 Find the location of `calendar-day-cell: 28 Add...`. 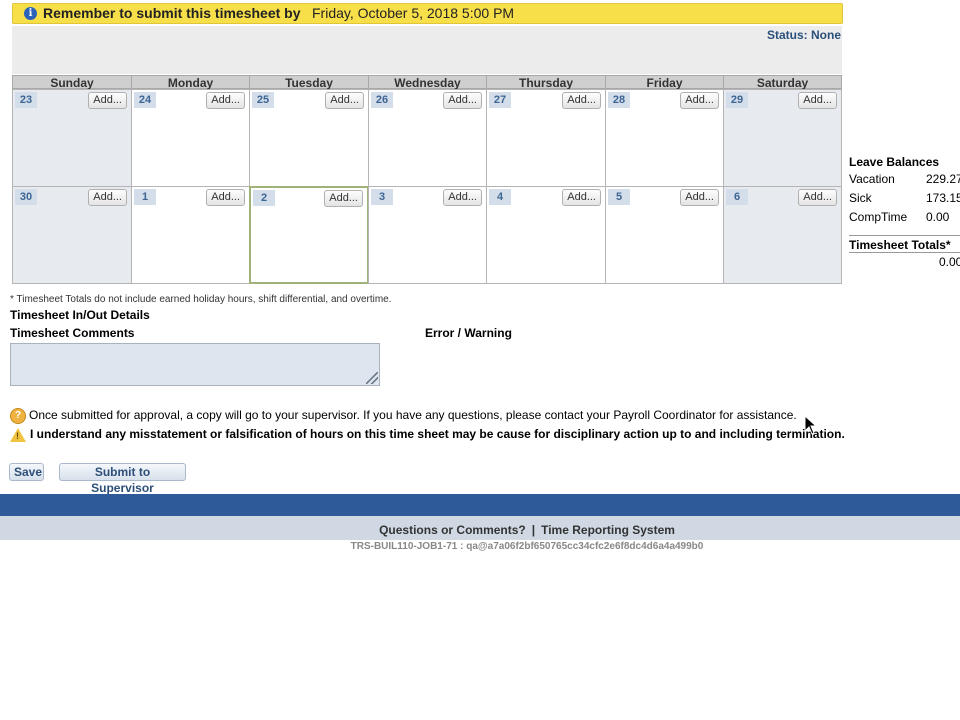

calendar-day-cell: 28 Add... is located at coordinates (664, 138).